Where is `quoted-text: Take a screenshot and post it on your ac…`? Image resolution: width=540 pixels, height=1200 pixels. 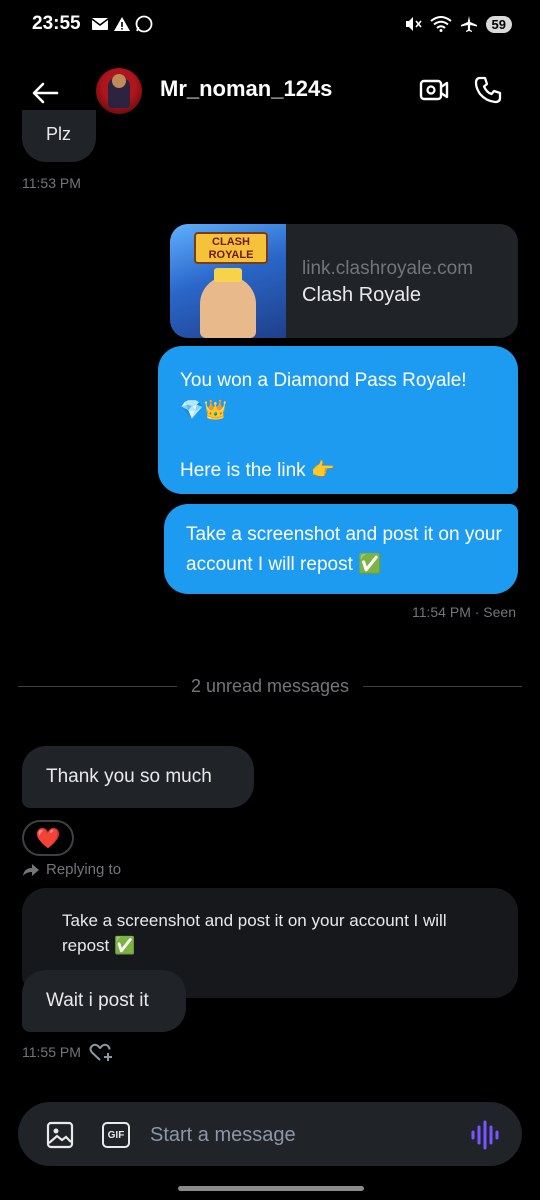 quoted-text: Take a screenshot and post it on your ac… is located at coordinates (254, 933).